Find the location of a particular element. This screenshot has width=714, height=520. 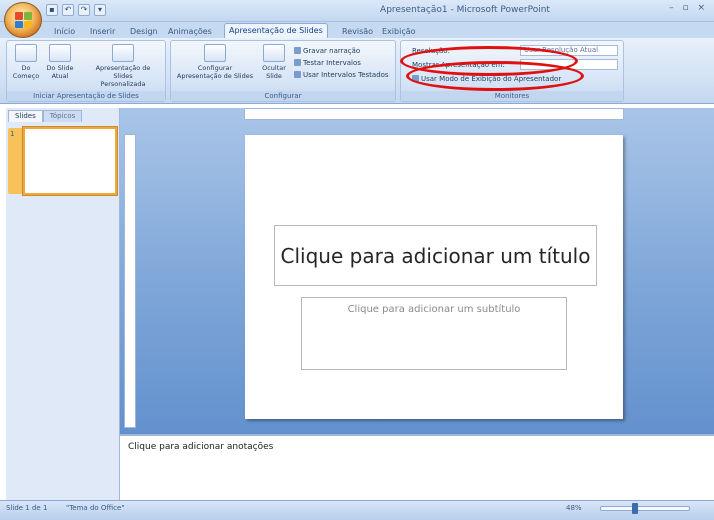

office-logo-icon is located at coordinates (23, 20).